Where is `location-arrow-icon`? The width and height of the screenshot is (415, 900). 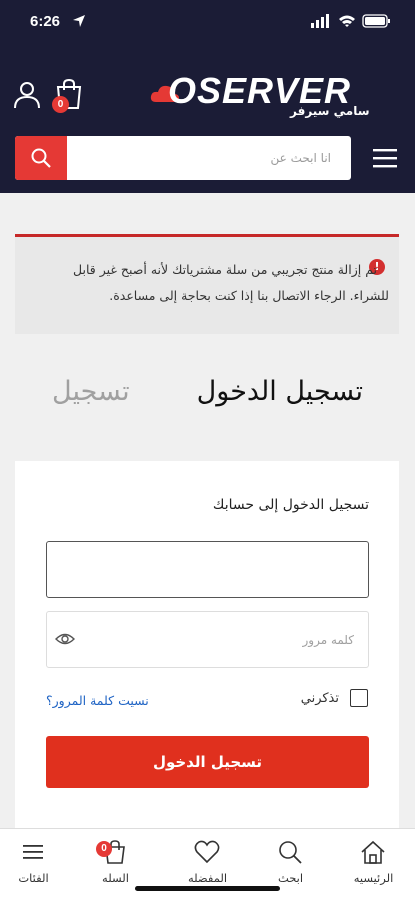
location-arrow-icon is located at coordinates (79, 21).